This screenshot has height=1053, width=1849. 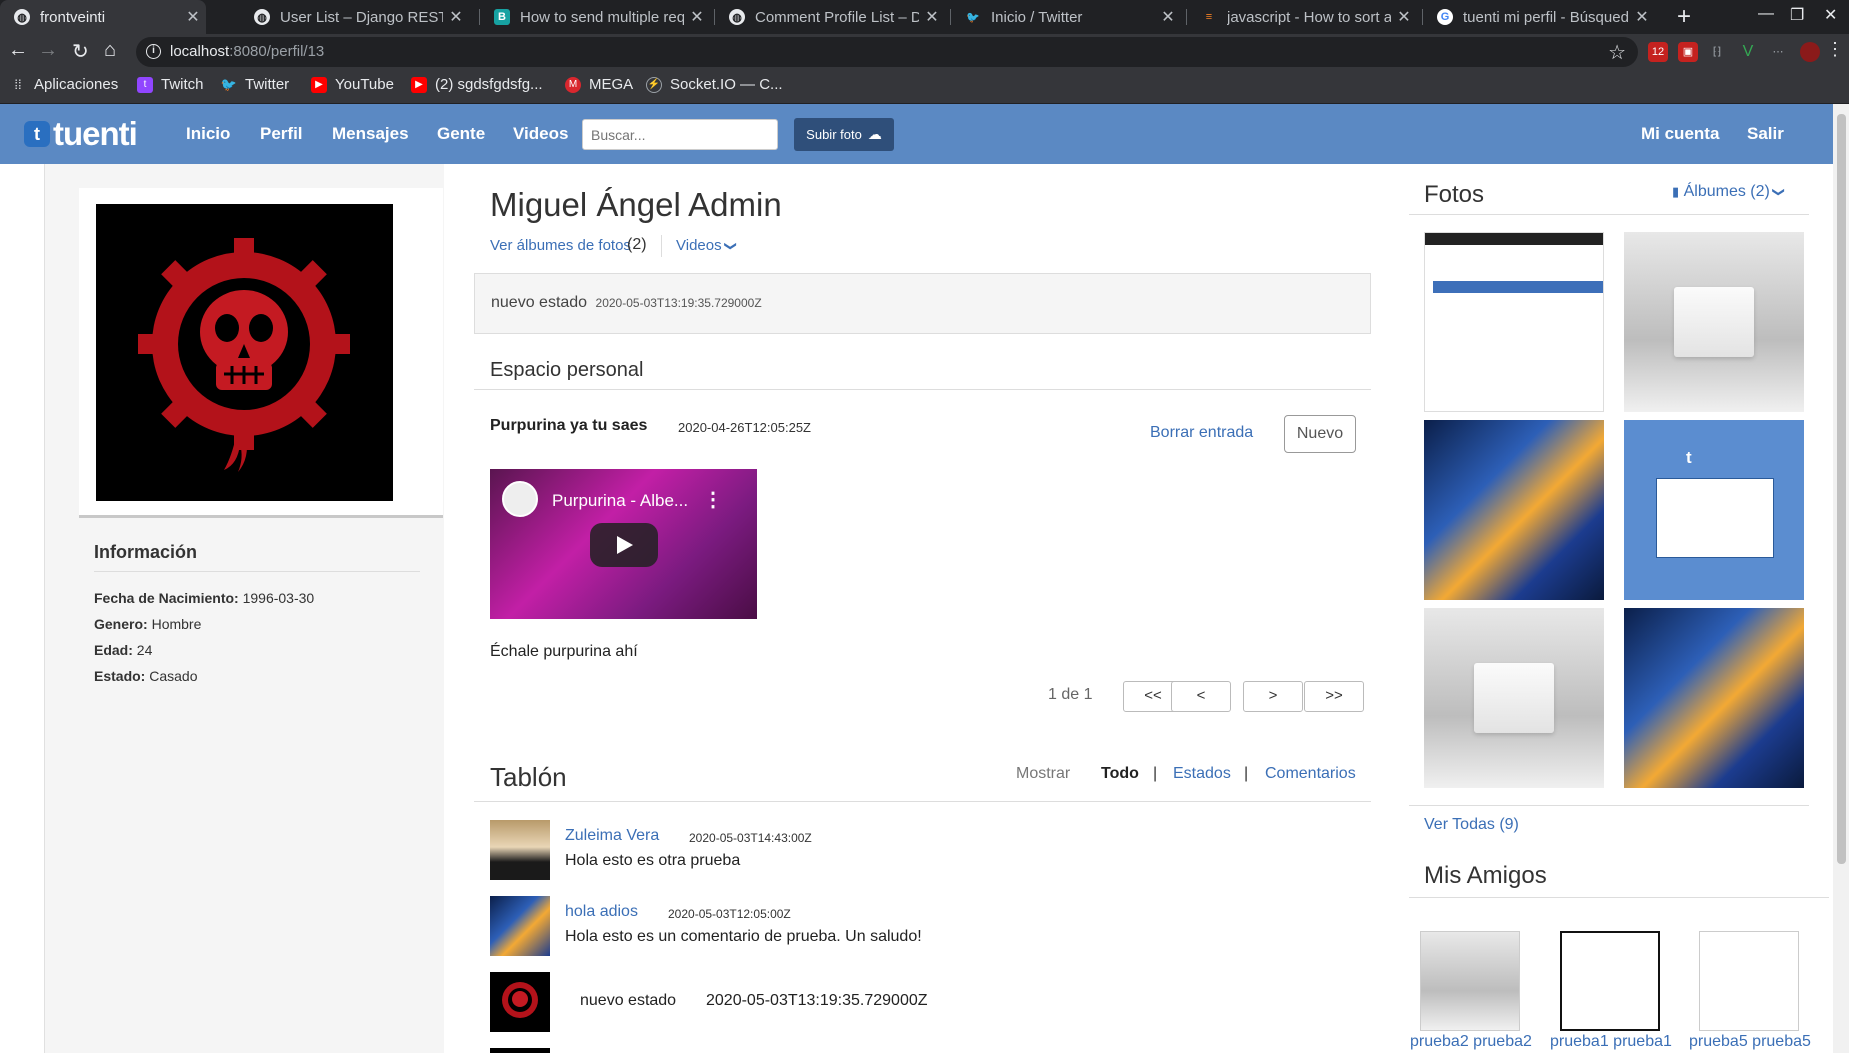 What do you see at coordinates (1120, 774) in the screenshot?
I see `filter-all: Todo` at bounding box center [1120, 774].